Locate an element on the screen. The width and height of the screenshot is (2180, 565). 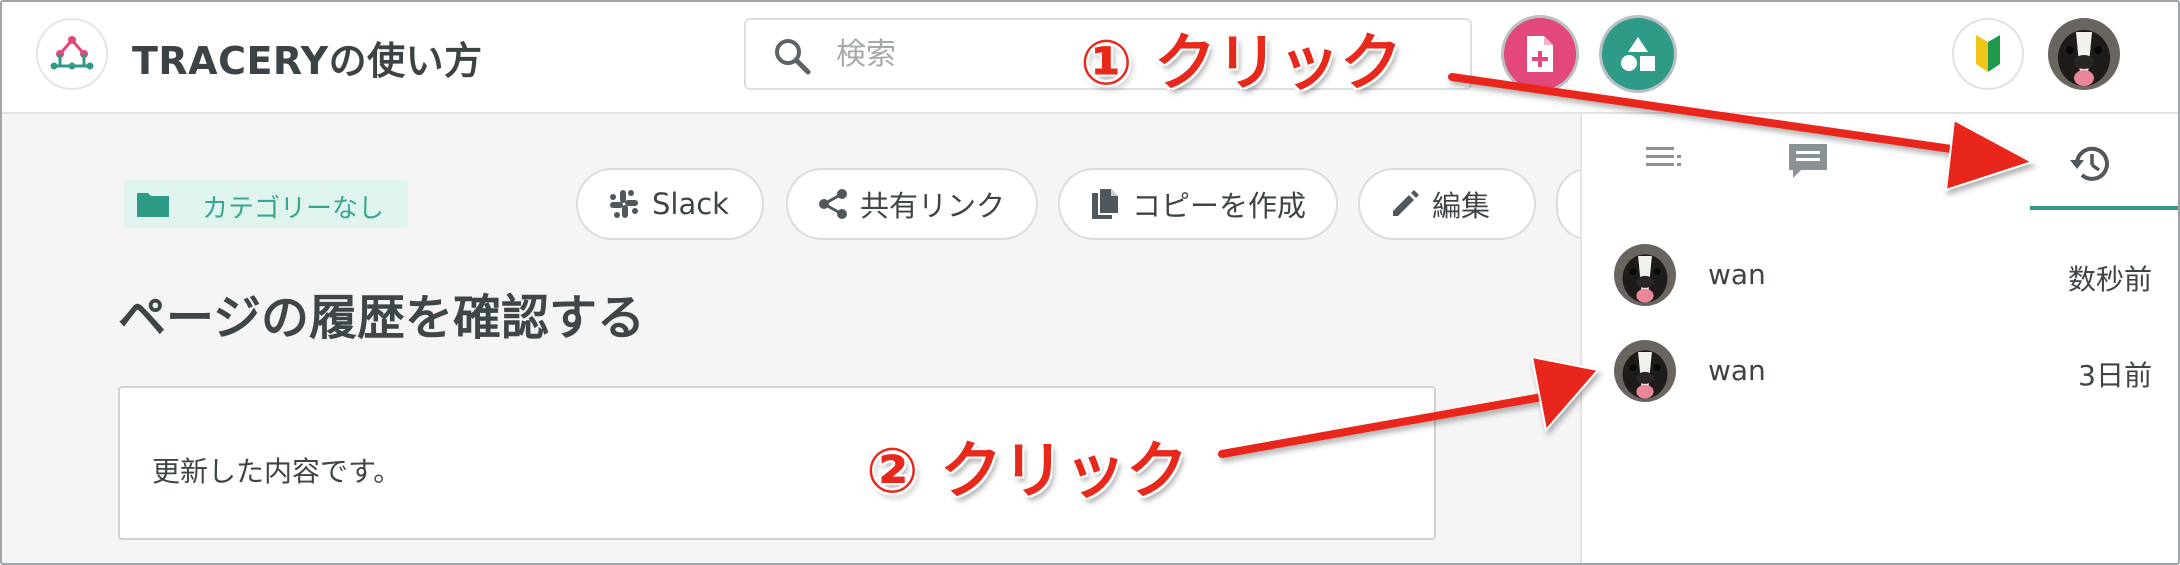
history-item: wan 3日前 is located at coordinates (1880, 371).